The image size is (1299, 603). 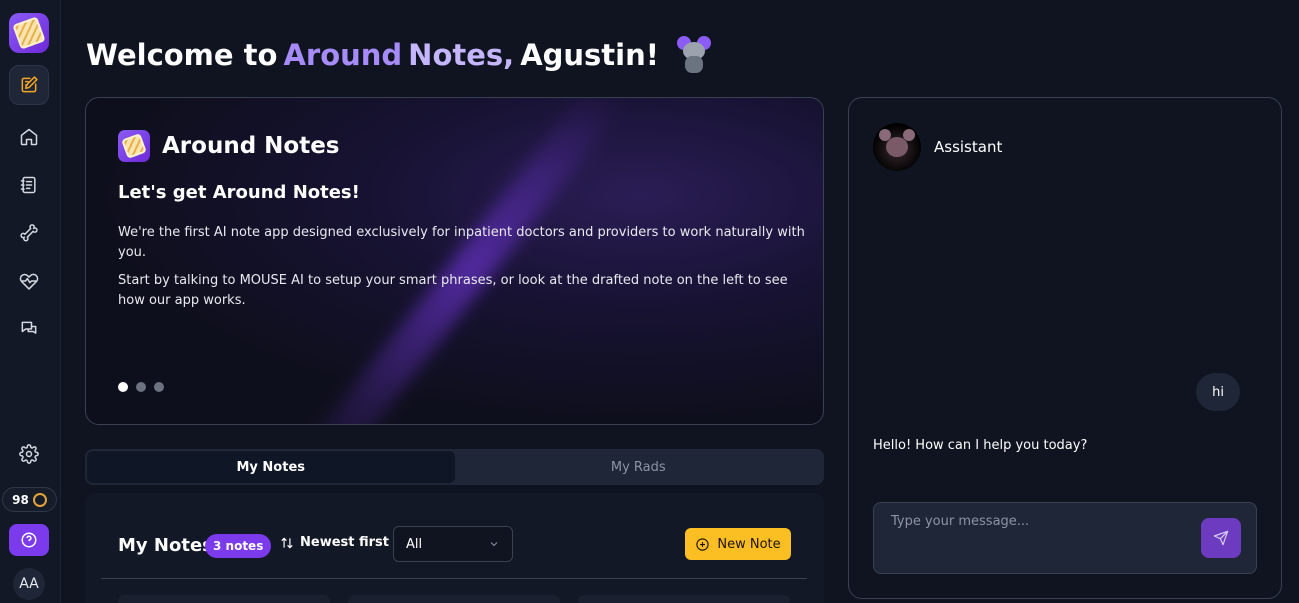 I want to click on brand-word-around: Around, so click(x=343, y=55).